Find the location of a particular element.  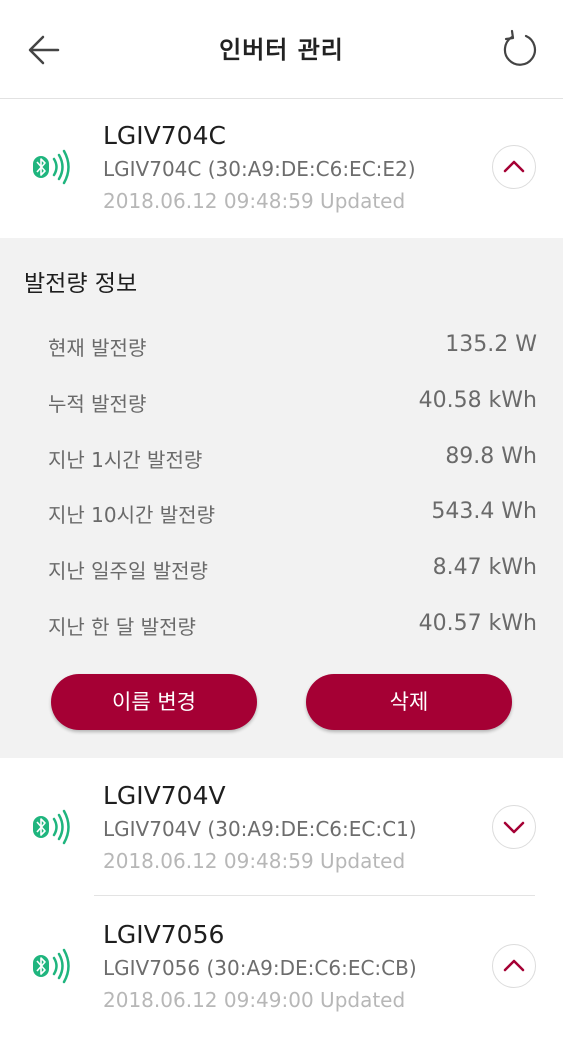

expand-button is located at coordinates (514, 827).